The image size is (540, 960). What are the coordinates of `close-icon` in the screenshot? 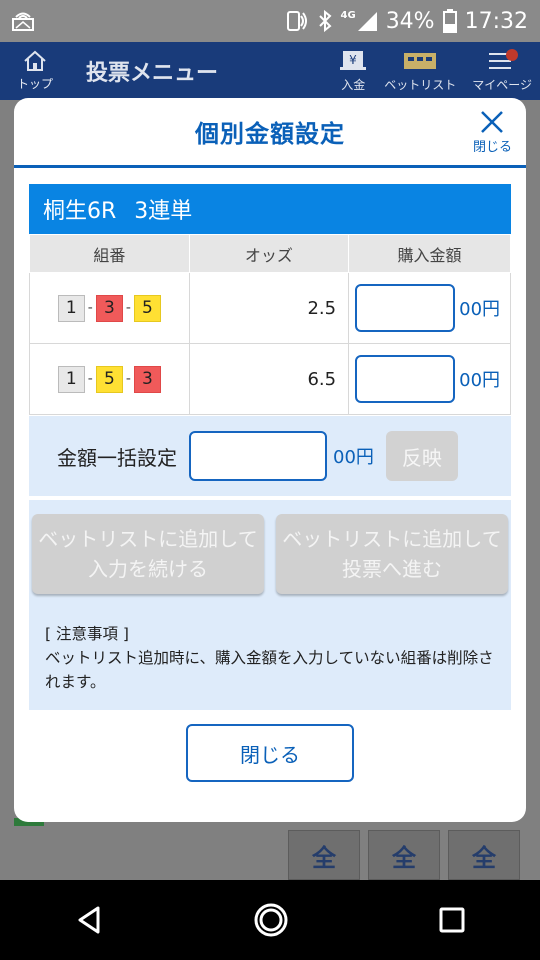 It's located at (492, 123).